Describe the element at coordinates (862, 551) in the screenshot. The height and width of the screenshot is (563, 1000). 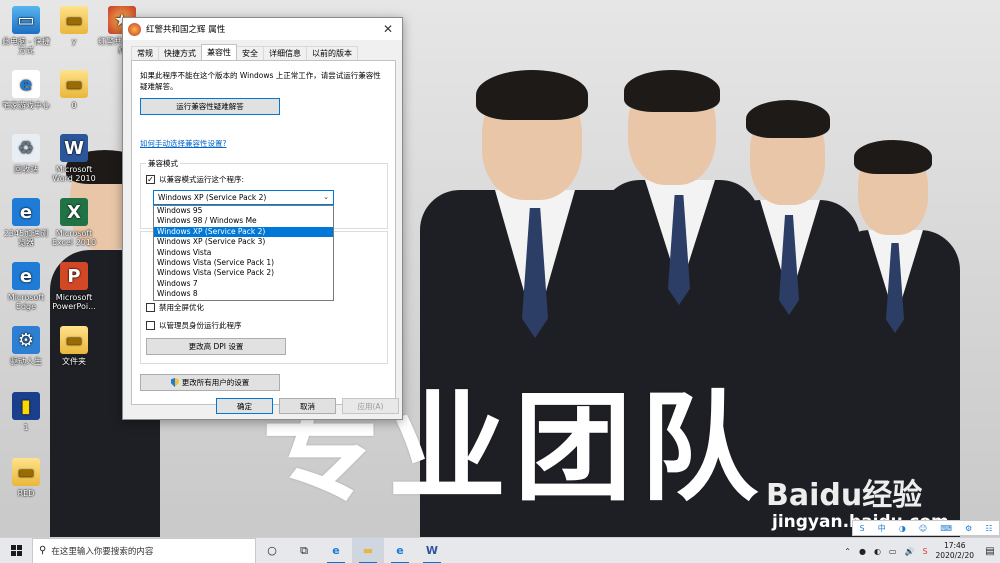
I see `qq-icon: ●` at that location.